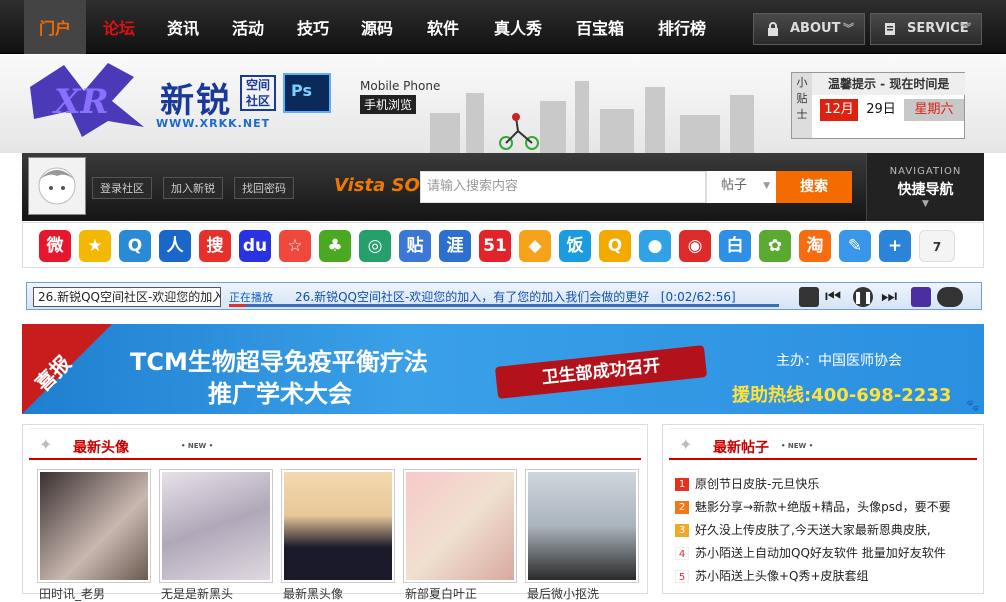  I want to click on banner-headline-2: 推广学术大会, so click(280, 394).